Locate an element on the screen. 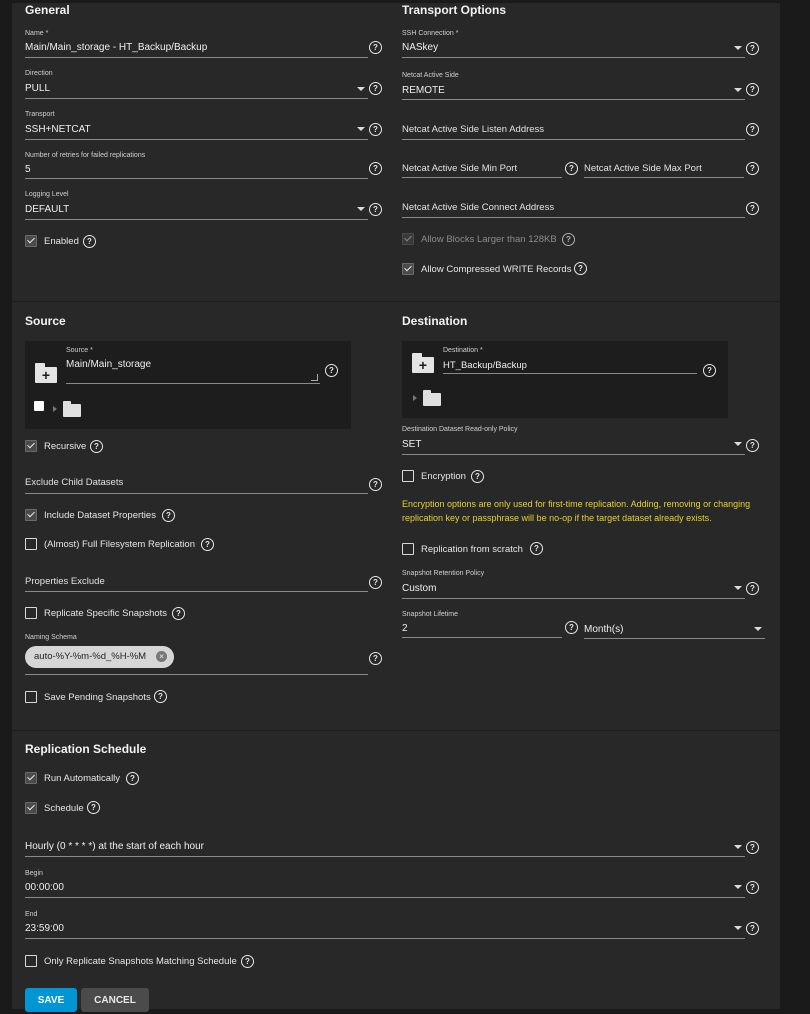 This screenshot has height=1014, width=810. close-circle-icon: × is located at coordinates (162, 656).